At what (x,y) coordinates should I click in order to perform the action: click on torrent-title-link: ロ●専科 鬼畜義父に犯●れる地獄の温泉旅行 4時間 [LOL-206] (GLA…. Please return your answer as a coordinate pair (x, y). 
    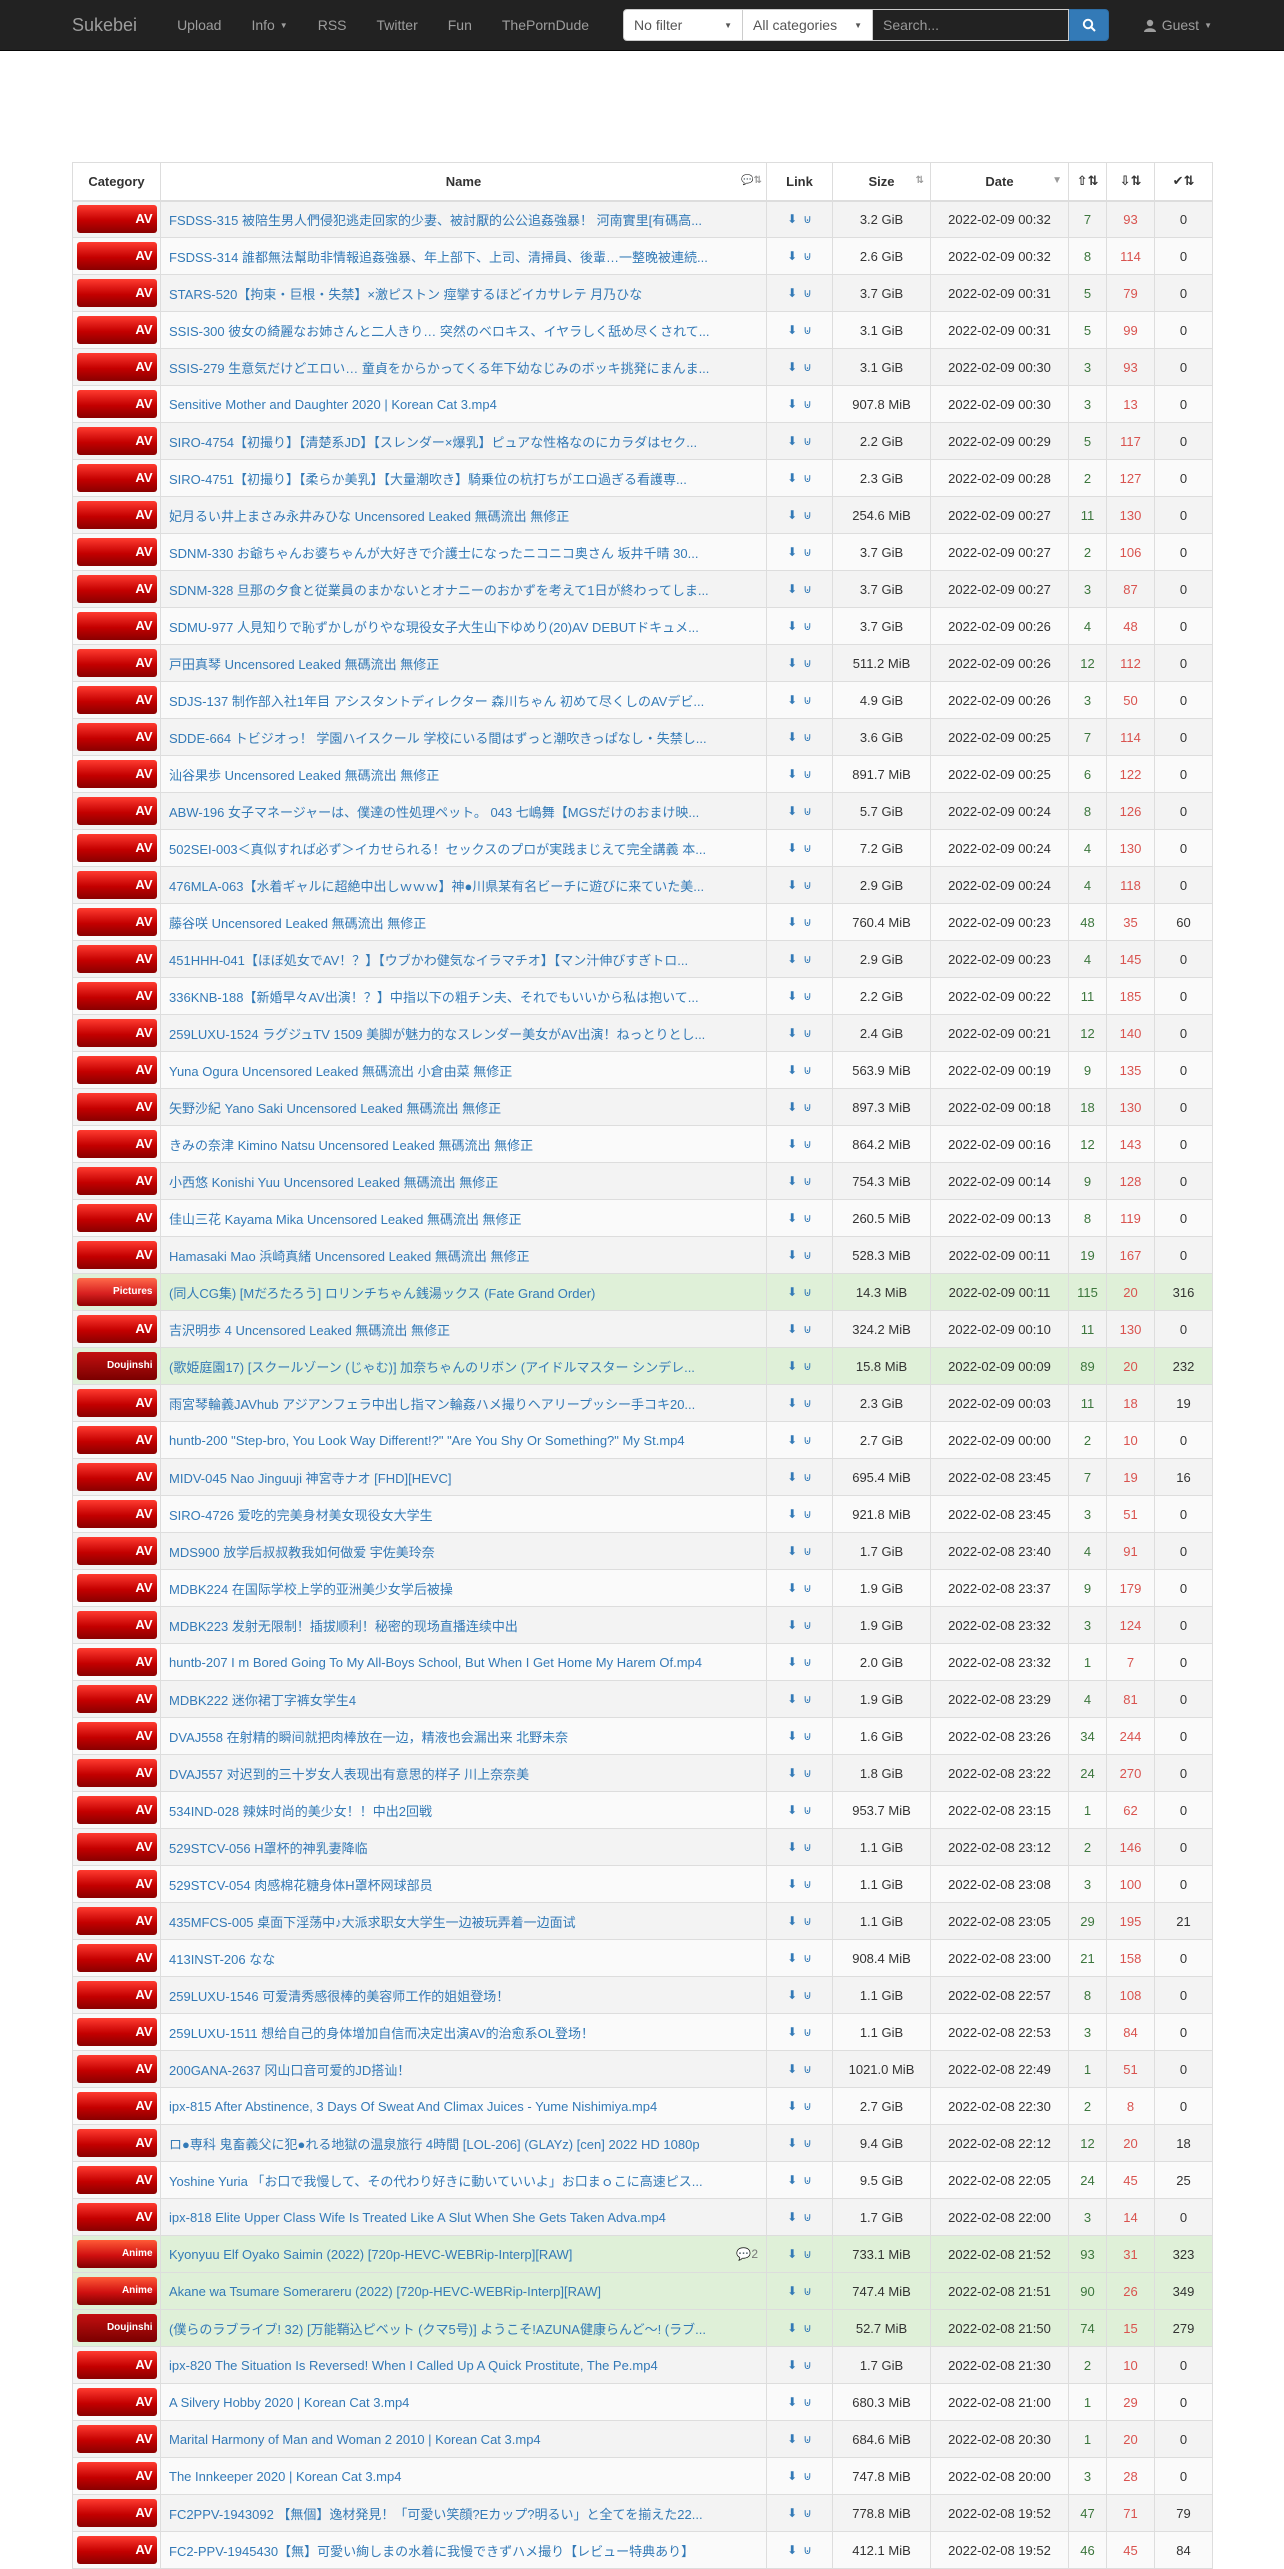
    Looking at the image, I should click on (434, 2144).